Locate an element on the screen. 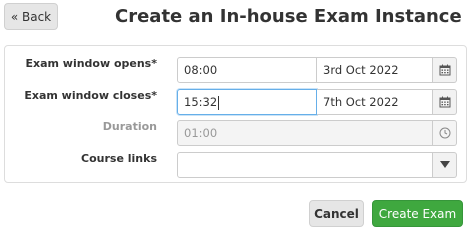 The image size is (474, 240). course-links-row: Course links is located at coordinates (235, 165).